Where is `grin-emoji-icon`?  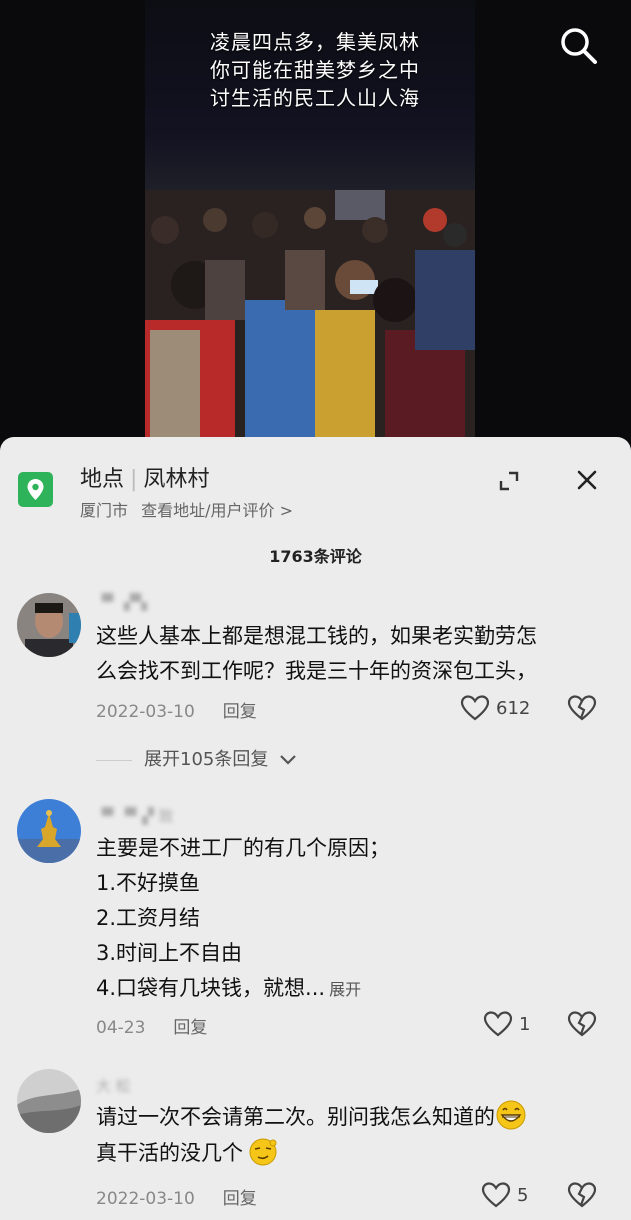 grin-emoji-icon is located at coordinates (511, 1115).